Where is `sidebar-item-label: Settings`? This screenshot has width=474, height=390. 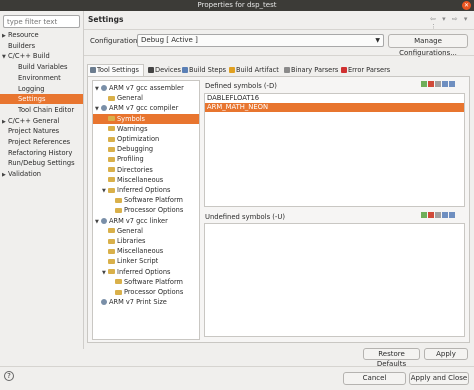 sidebar-item-label: Settings is located at coordinates (32, 99).